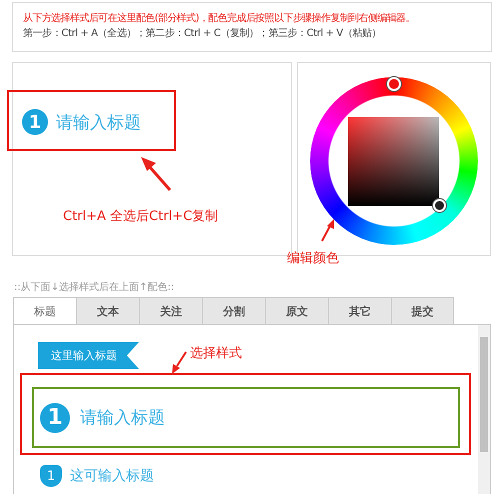 The width and height of the screenshot is (500, 494). I want to click on instruction-steps: 第一步：Ctrl + A（全选）；第二步：Ctrl + C（复制）；第三步：Ctrl + V（粘贴）, so click(253, 33).